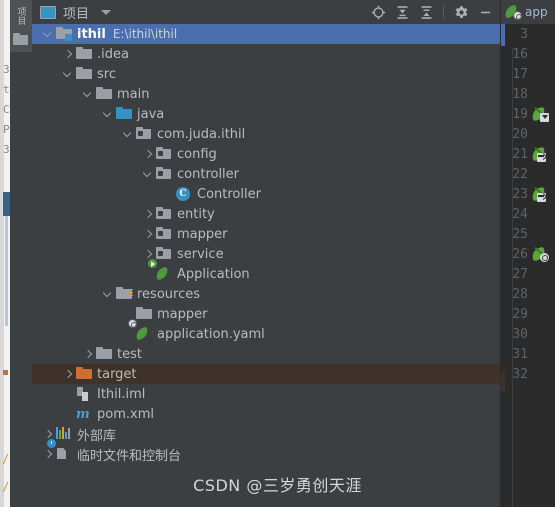  I want to click on gutter-line: 17, so click(528, 74).